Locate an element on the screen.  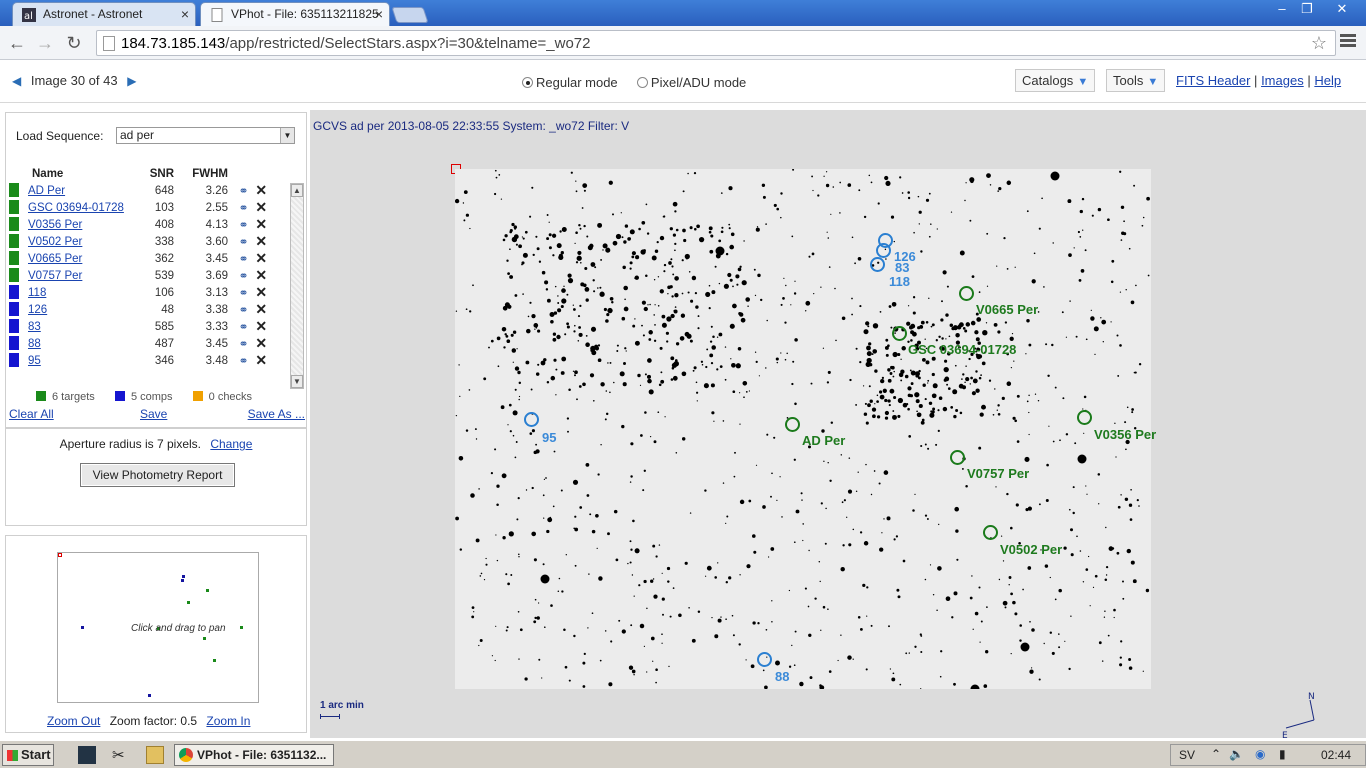
table-row: V0757 Per 539 3.69 ⚭ ✕ is located at coordinates (147, 275).